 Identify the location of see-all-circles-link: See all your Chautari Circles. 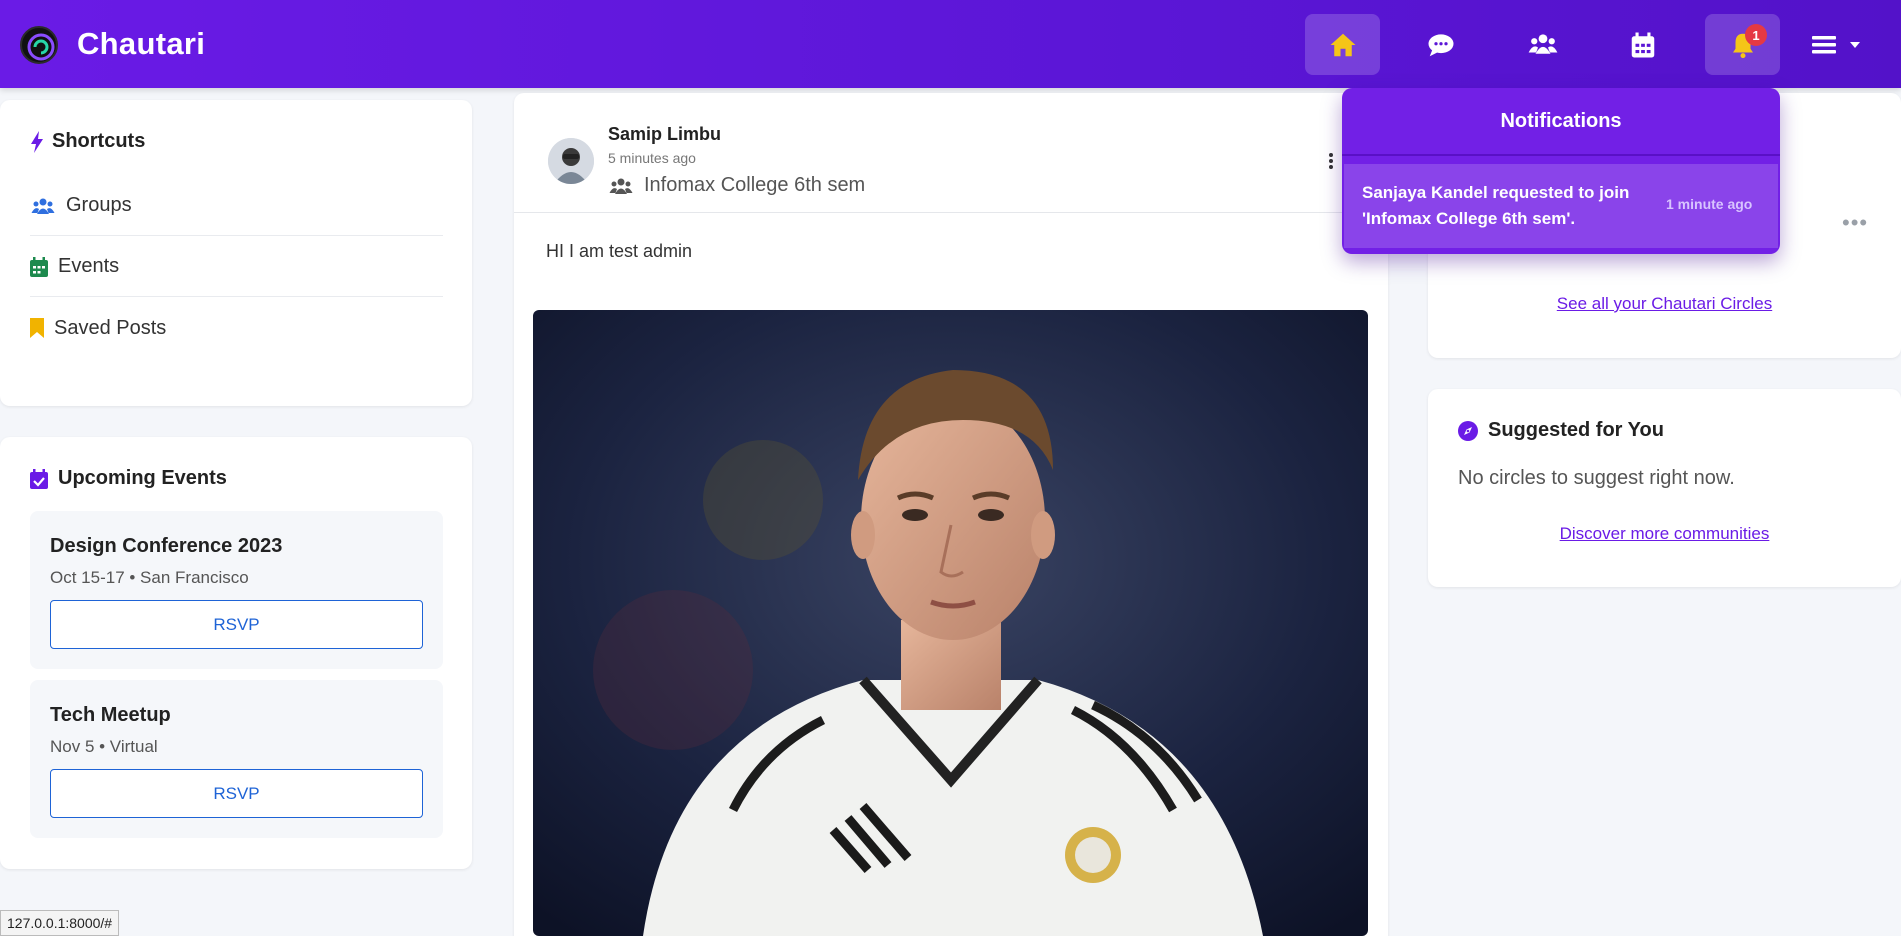
(1664, 304).